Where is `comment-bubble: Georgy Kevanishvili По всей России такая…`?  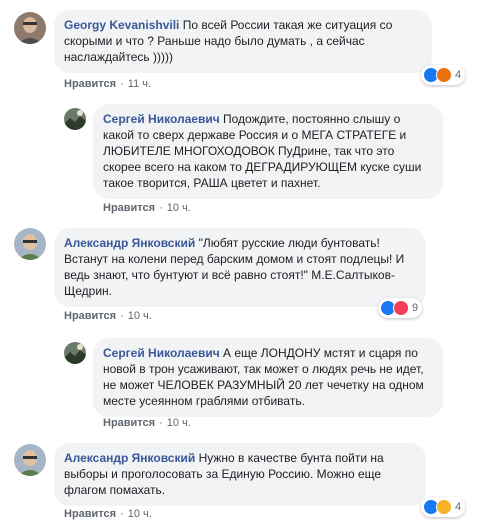 comment-bubble: Georgy Kevanishvili По всей России такая… is located at coordinates (243, 41).